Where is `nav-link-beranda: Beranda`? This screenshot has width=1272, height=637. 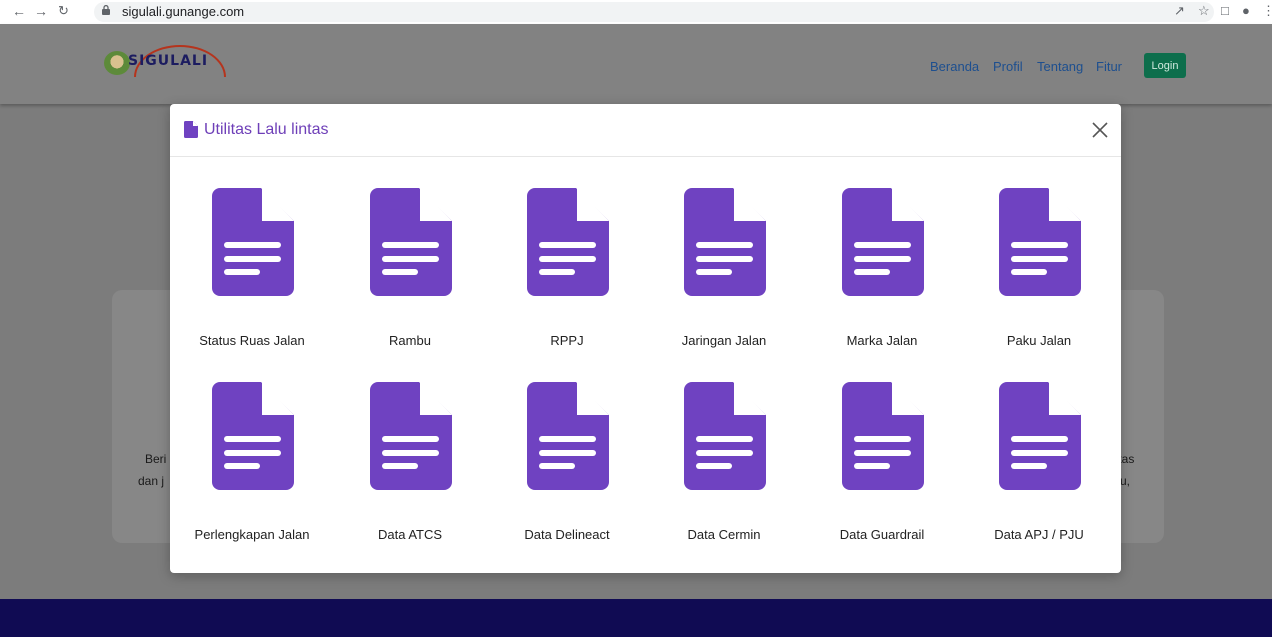
nav-link-beranda: Beranda is located at coordinates (954, 66).